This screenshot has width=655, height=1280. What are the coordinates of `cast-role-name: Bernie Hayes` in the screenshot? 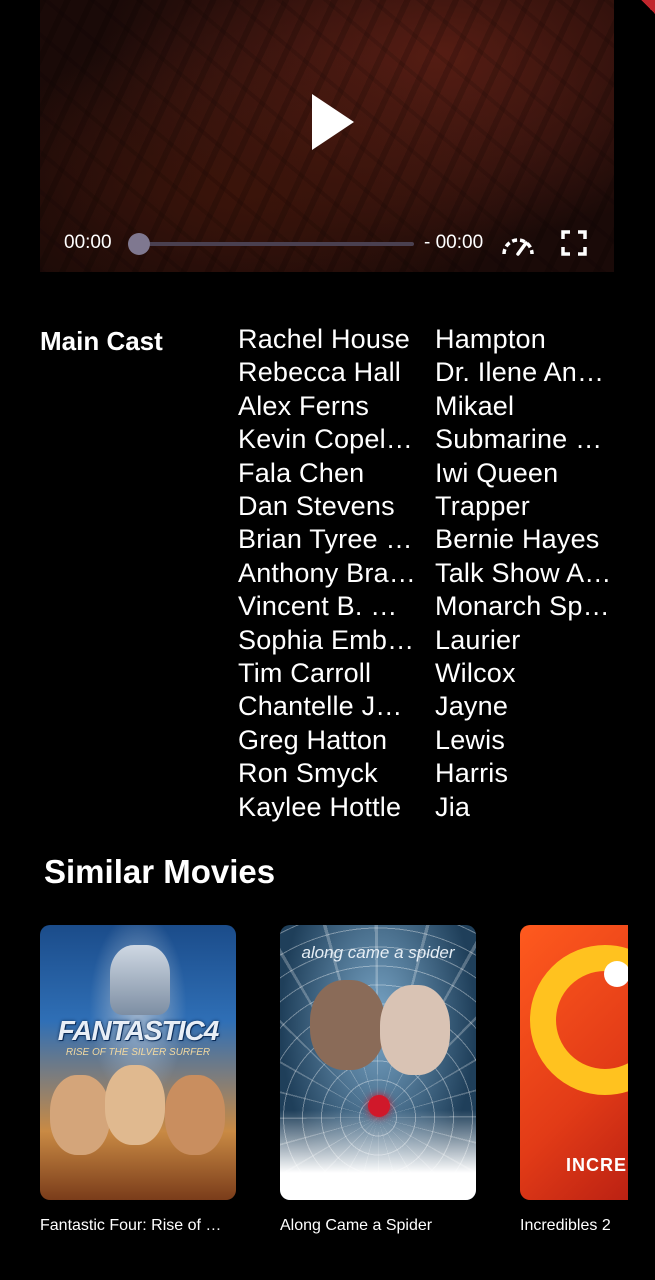 It's located at (517, 539).